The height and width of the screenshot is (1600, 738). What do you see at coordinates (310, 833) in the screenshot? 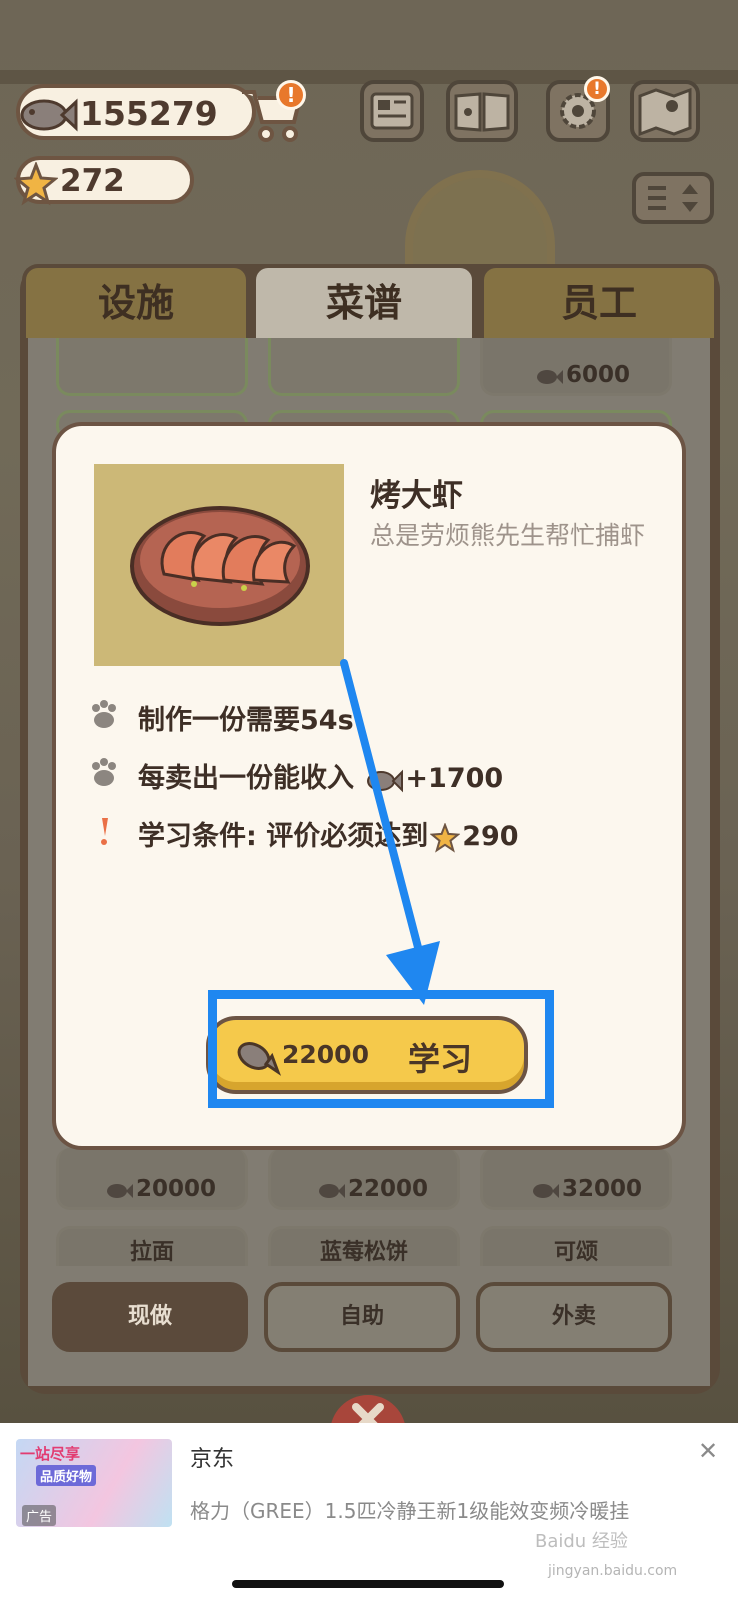
I see `learn-condition-row: 学习条件: 评价必须达到 290` at bounding box center [310, 833].